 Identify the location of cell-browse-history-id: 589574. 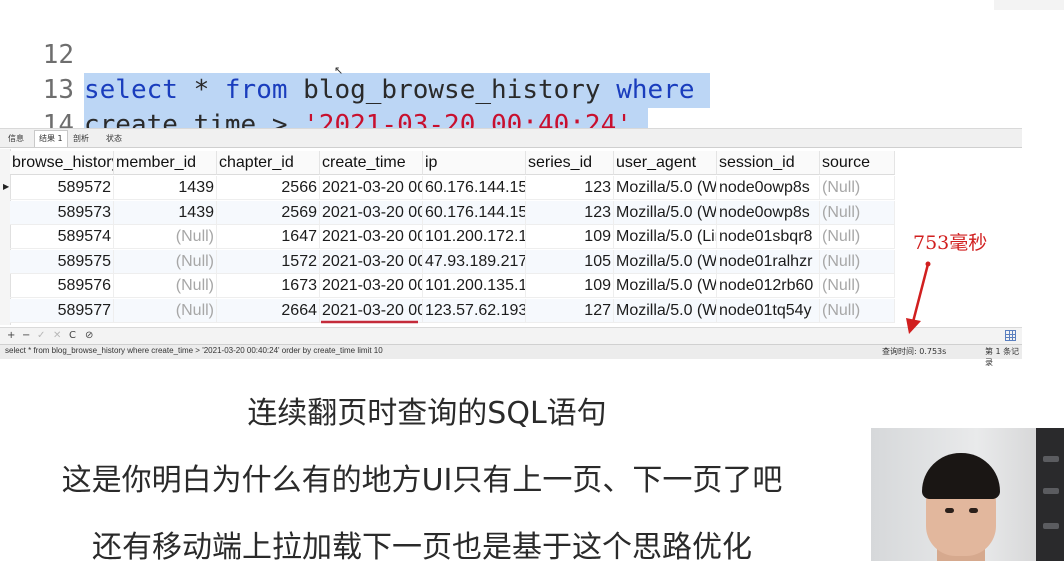
(62, 237).